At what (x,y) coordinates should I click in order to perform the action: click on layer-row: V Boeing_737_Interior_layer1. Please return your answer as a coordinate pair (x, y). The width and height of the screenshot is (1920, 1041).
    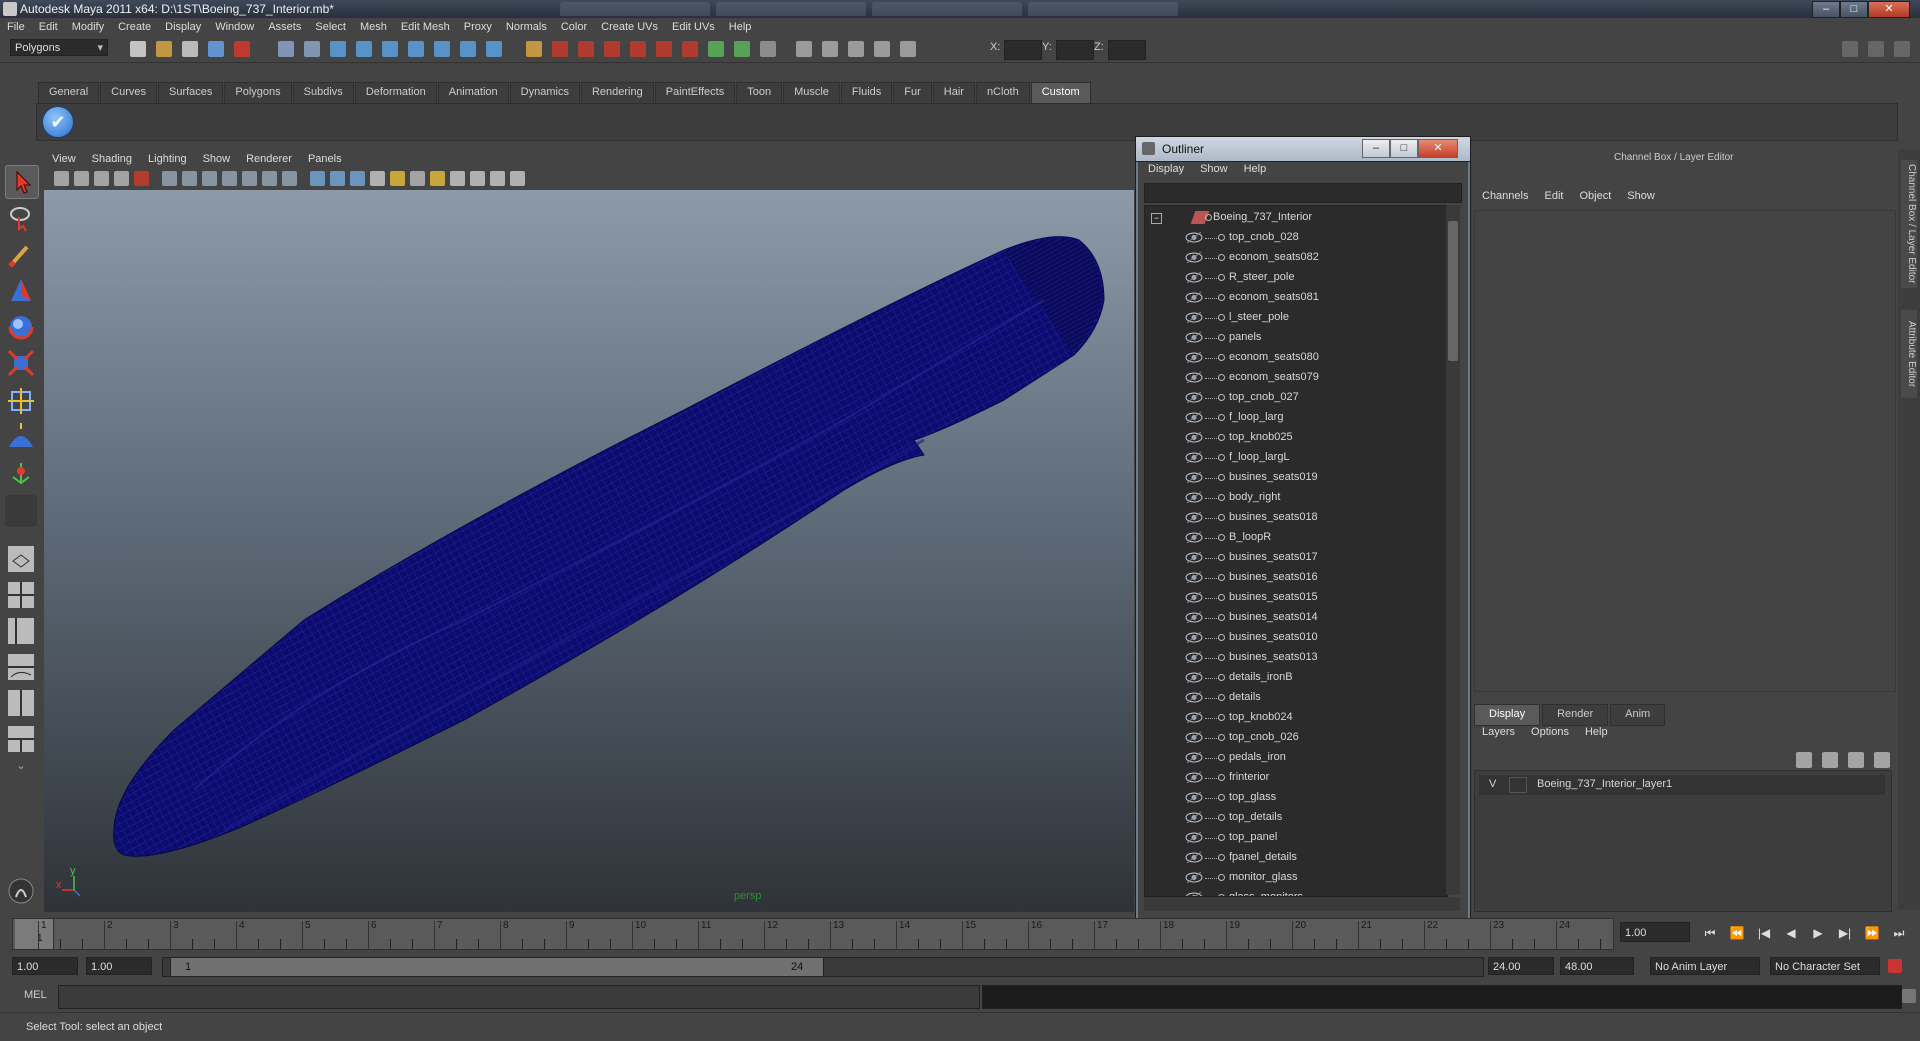
    Looking at the image, I should click on (1682, 785).